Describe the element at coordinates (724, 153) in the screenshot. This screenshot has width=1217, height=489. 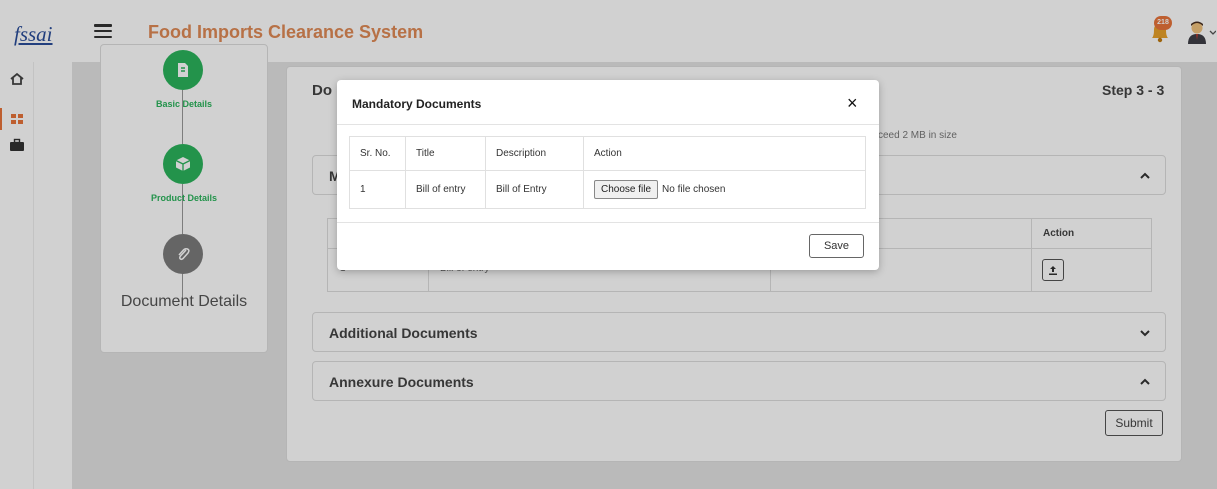
I see `column-header: Action` at that location.